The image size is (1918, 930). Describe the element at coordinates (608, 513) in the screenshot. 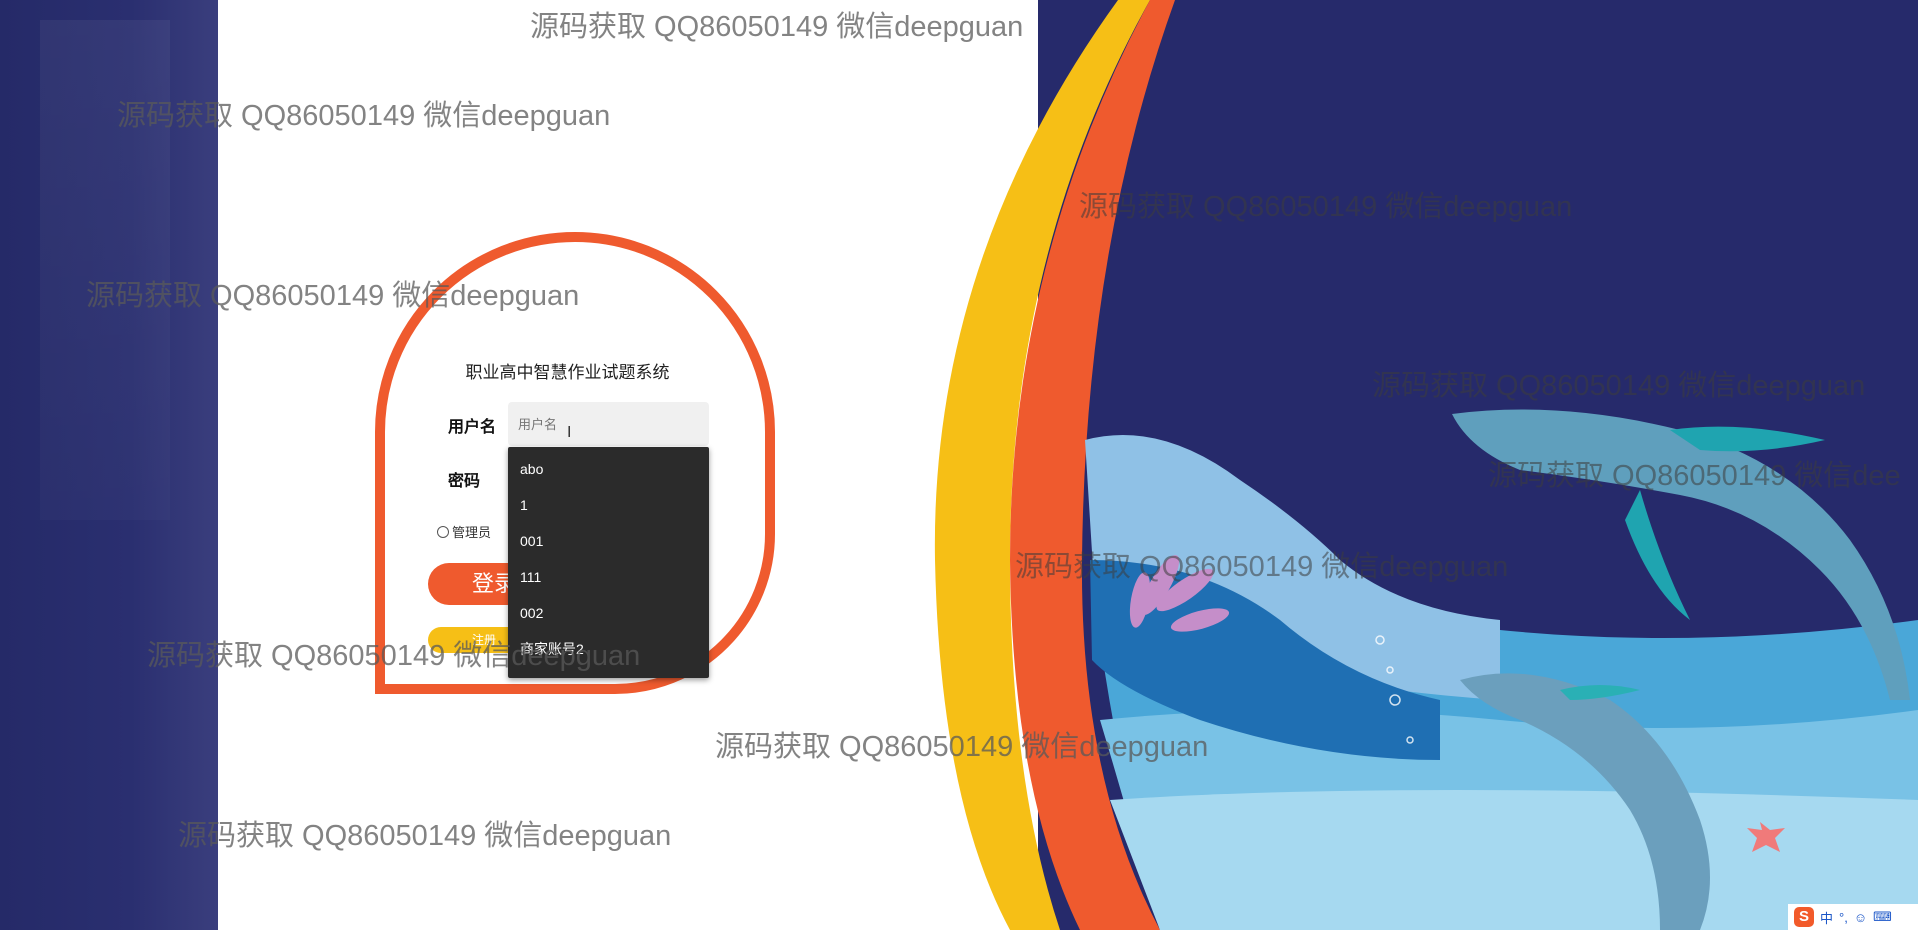

I see `list-item: 1` at that location.